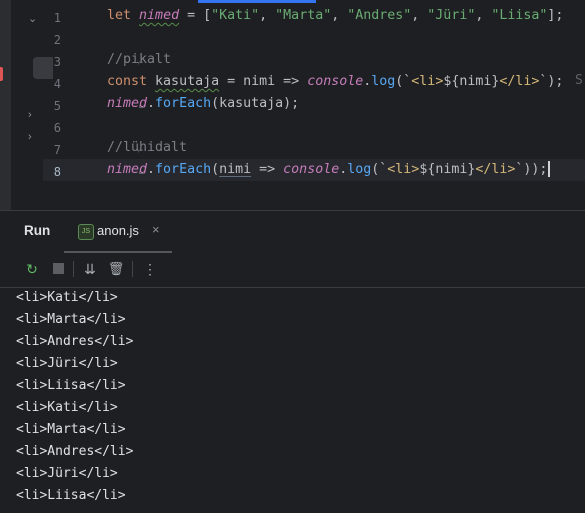 This screenshot has width=585, height=513. I want to click on line-number: 4, so click(57, 84).